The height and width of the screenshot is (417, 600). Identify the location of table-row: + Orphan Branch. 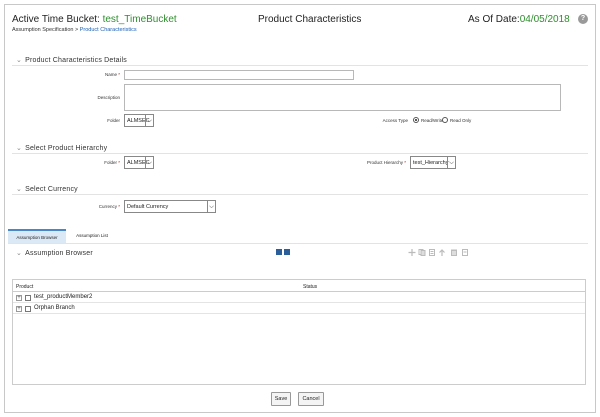
(299, 309).